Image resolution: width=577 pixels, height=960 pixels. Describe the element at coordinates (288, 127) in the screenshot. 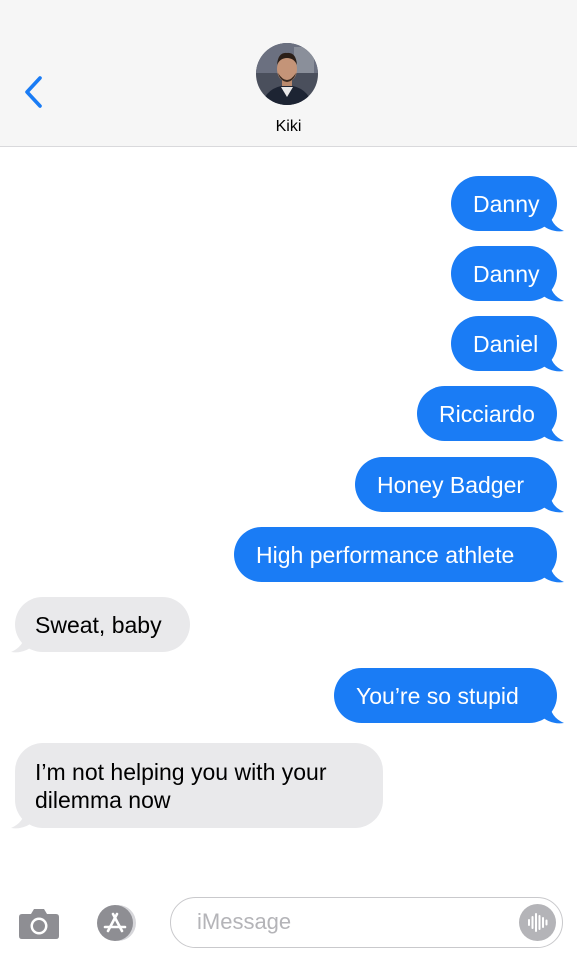

I see `contact-name: Kiki` at that location.